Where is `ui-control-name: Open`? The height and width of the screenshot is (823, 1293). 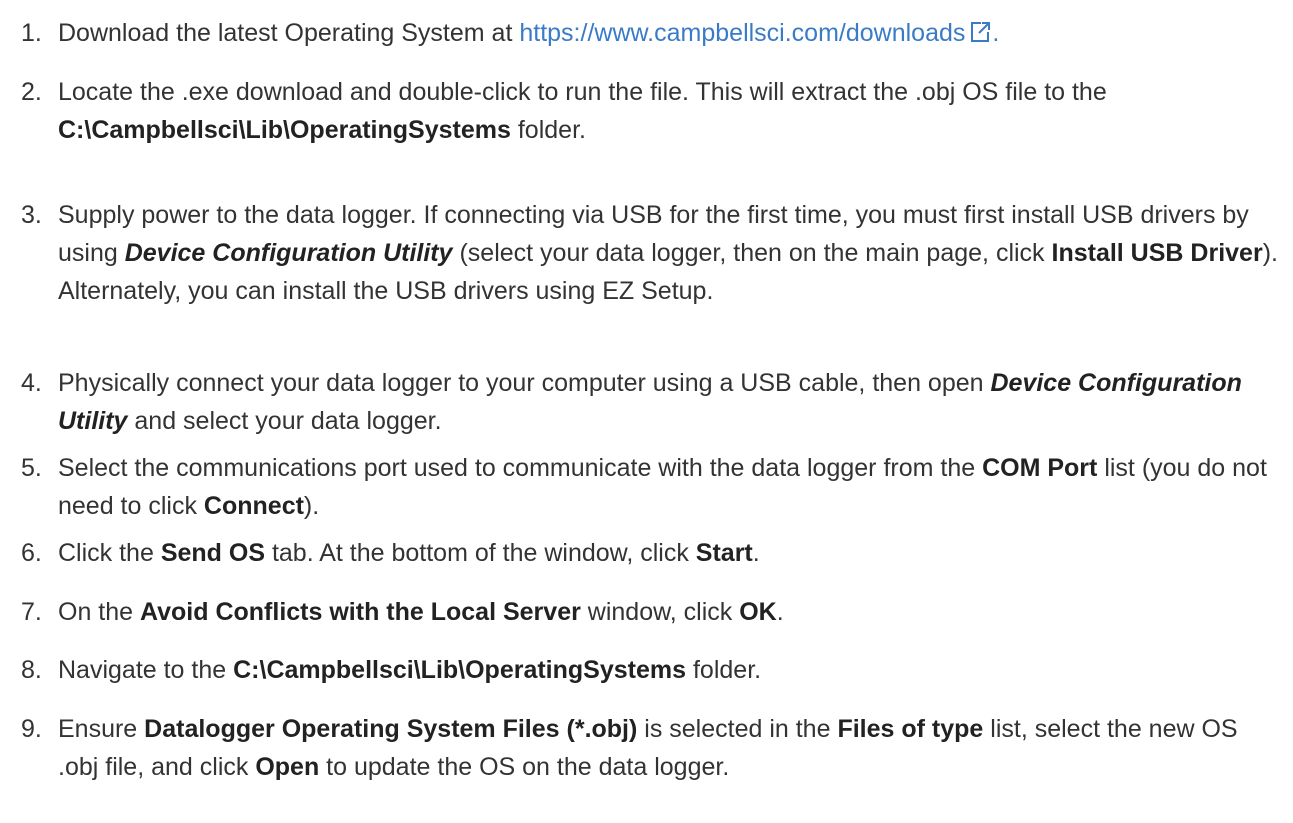 ui-control-name: Open is located at coordinates (287, 767).